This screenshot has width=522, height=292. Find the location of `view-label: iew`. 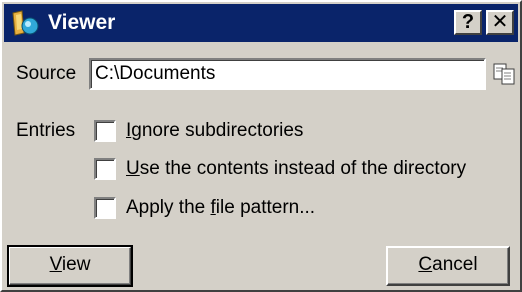

view-label: iew is located at coordinates (76, 264).